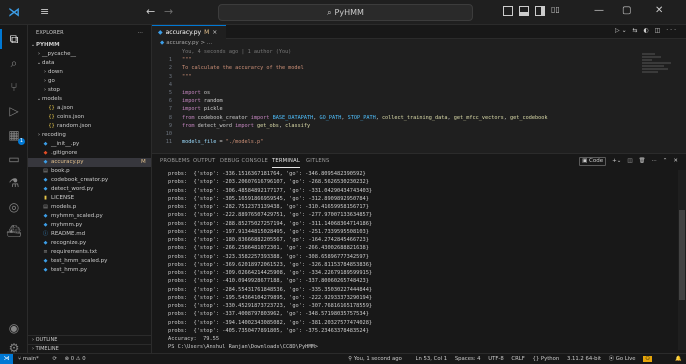 This screenshot has width=686, height=364. What do you see at coordinates (658, 73) in the screenshot?
I see `minimap` at bounding box center [658, 73].